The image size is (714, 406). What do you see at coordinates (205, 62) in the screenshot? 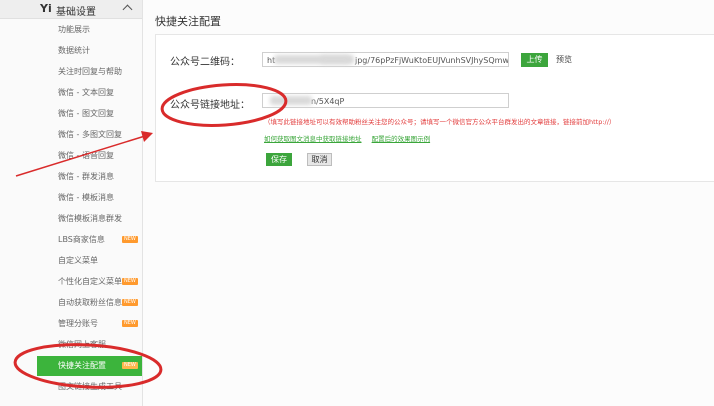
I see `qr-code-label: 公众号二维码：` at bounding box center [205, 62].